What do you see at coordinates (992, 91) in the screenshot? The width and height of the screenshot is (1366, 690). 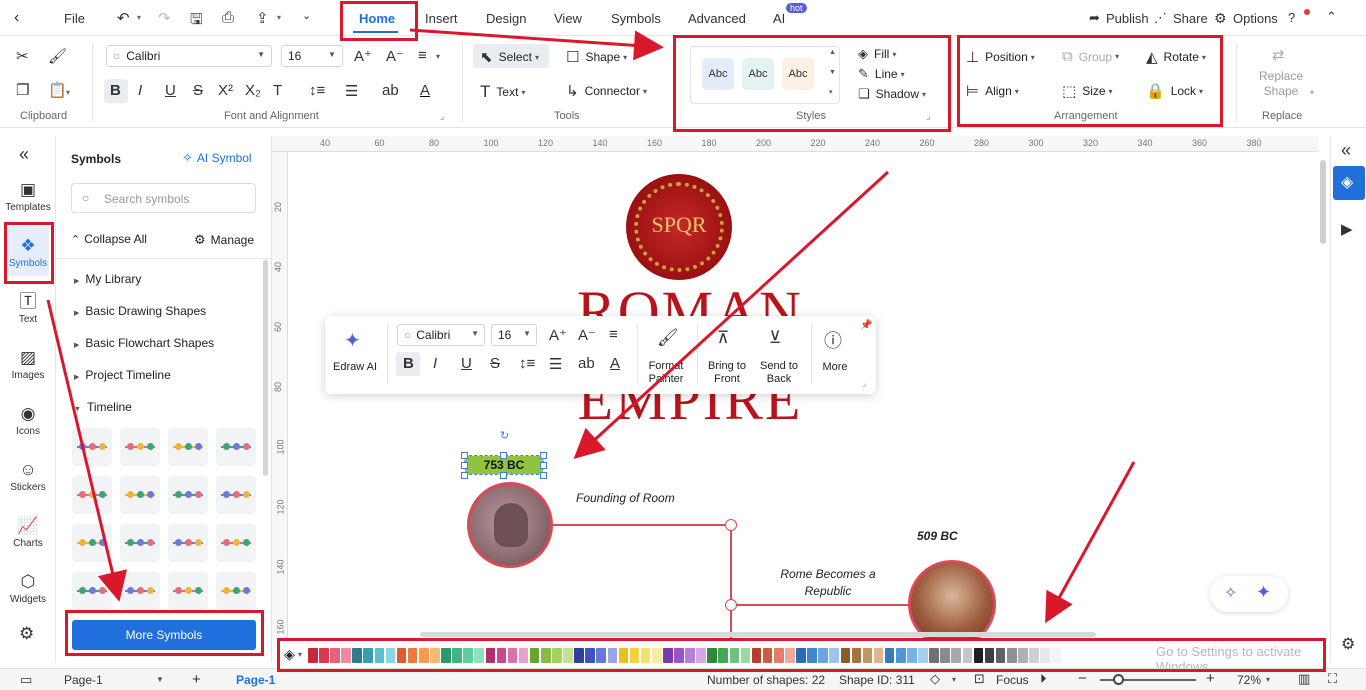 I see `align-button: ⊨ Align ▾` at bounding box center [992, 91].